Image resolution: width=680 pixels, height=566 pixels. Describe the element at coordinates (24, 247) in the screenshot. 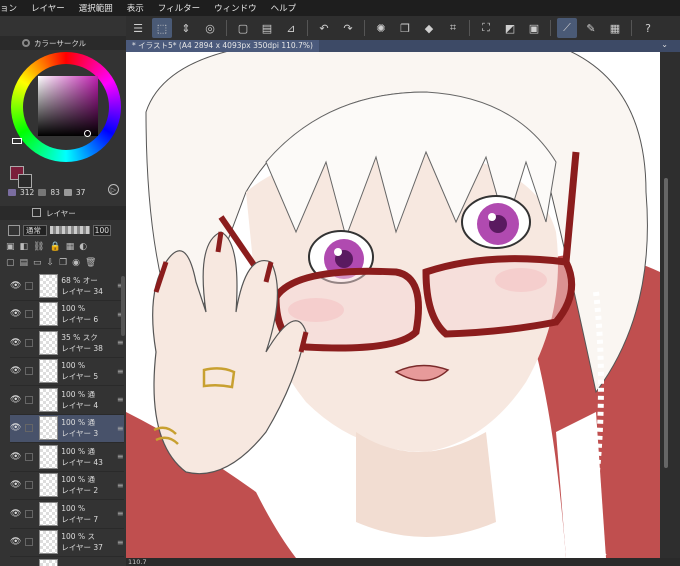

I see `clip-icon: ◧` at that location.